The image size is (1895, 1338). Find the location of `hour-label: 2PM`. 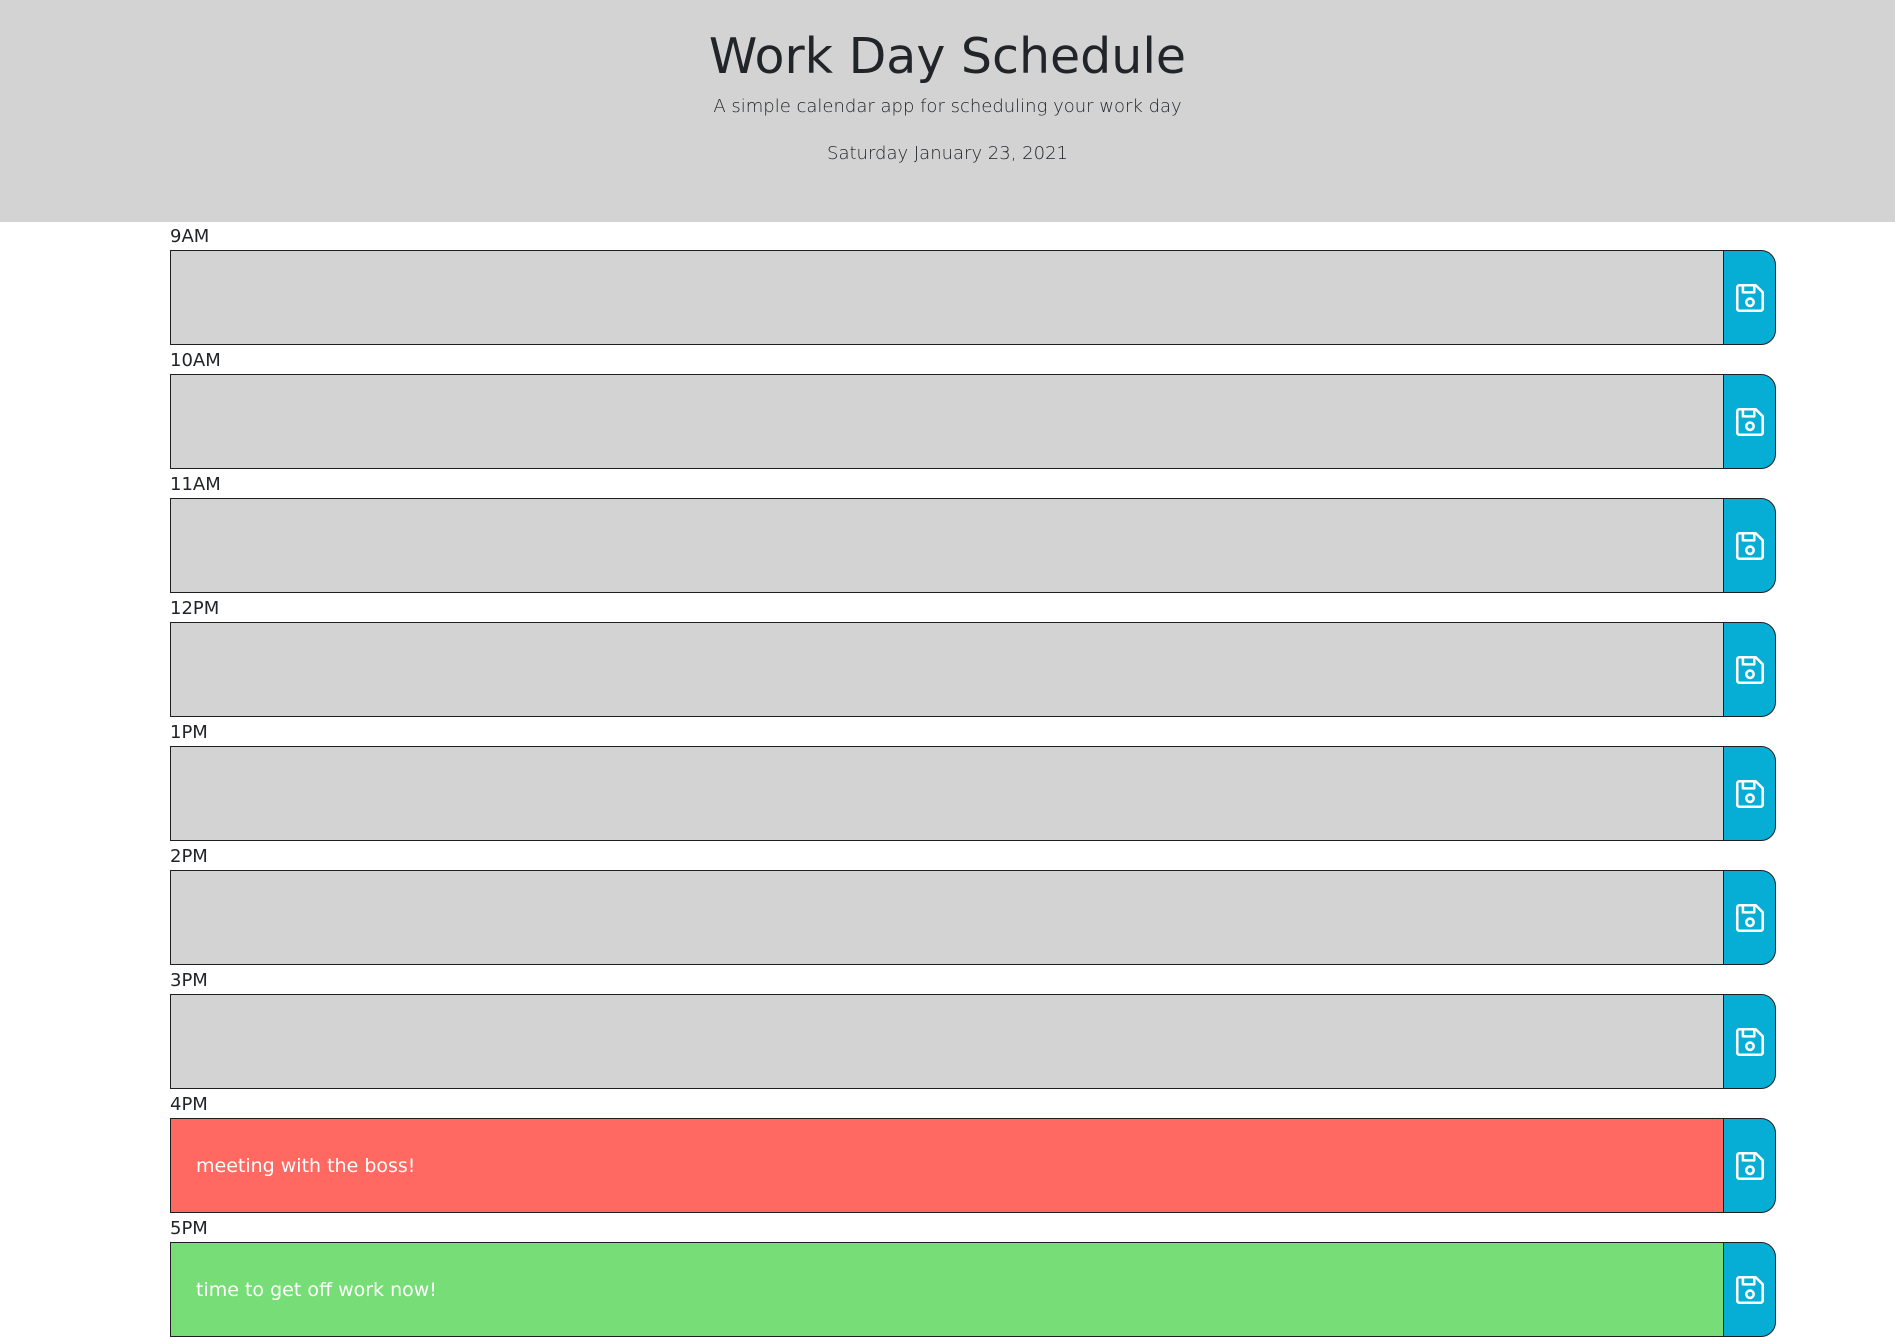

hour-label: 2PM is located at coordinates (189, 856).